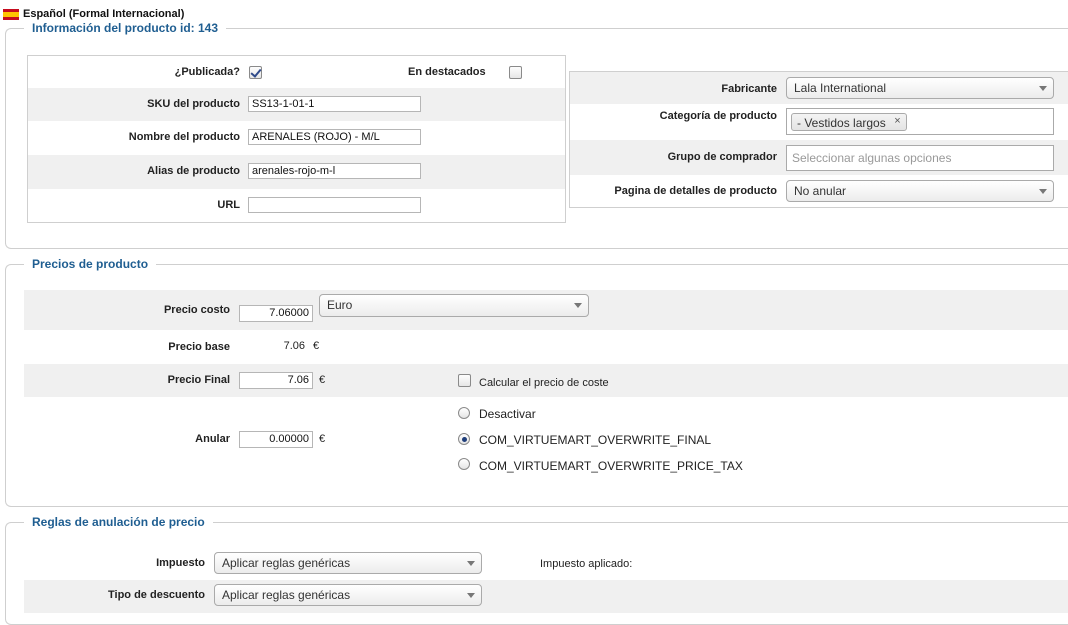 The width and height of the screenshot is (1068, 625). Describe the element at coordinates (286, 595) in the screenshot. I see `discount-value: Aplicar reglas genéricas` at that location.